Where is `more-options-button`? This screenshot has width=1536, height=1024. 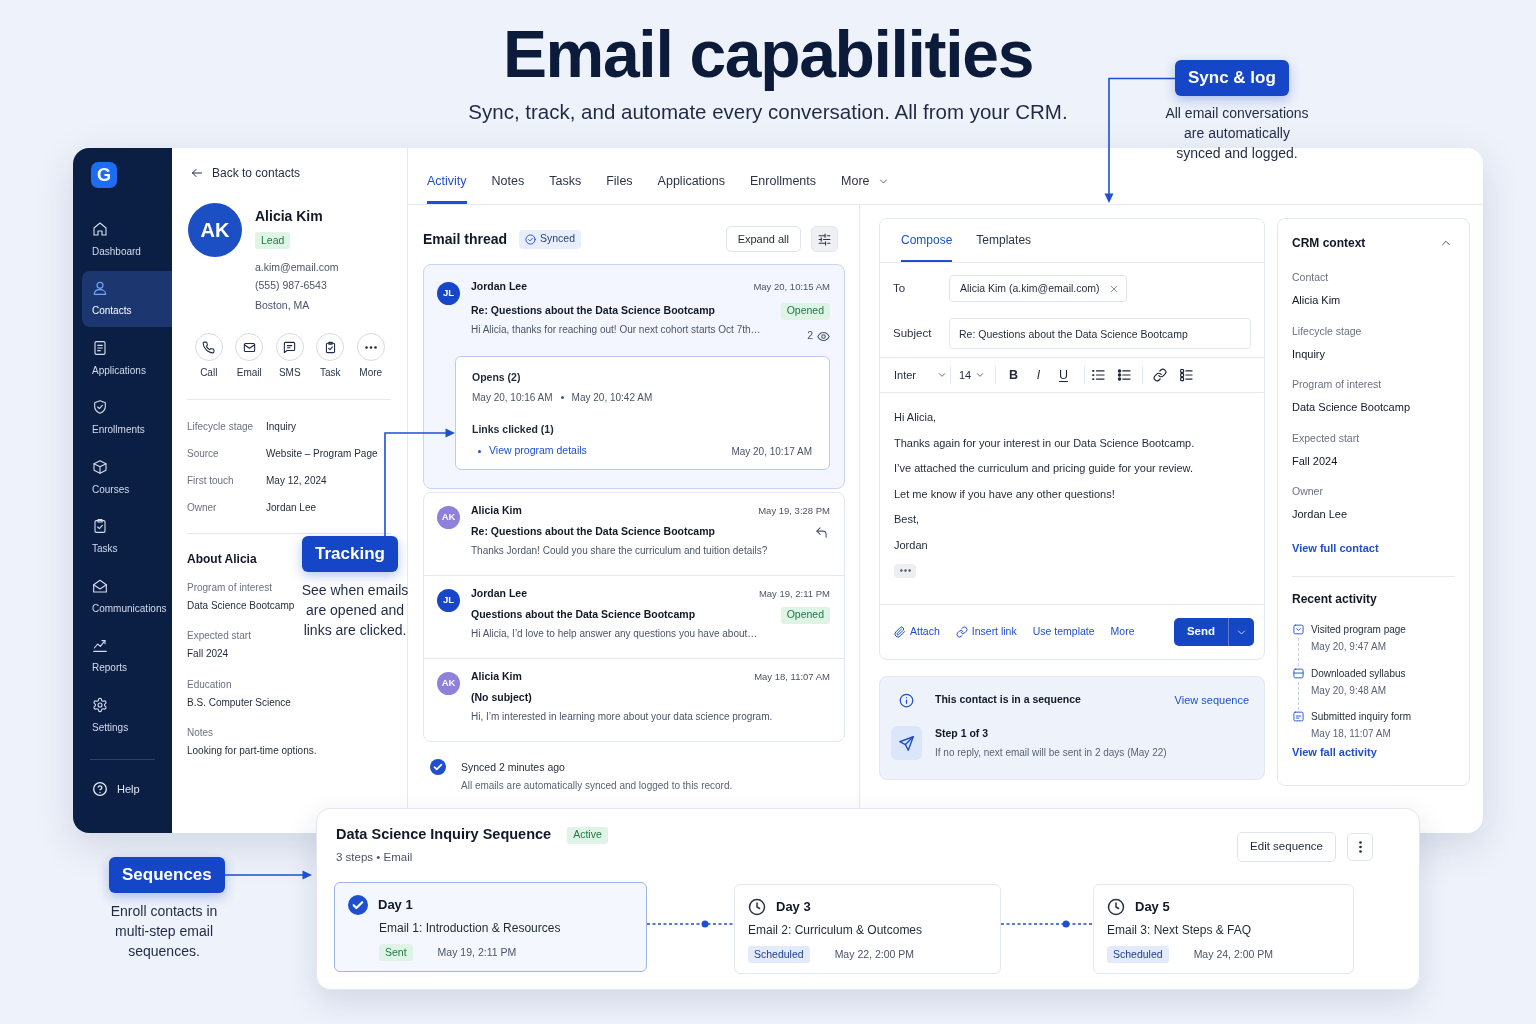
more-options-button is located at coordinates (1360, 847).